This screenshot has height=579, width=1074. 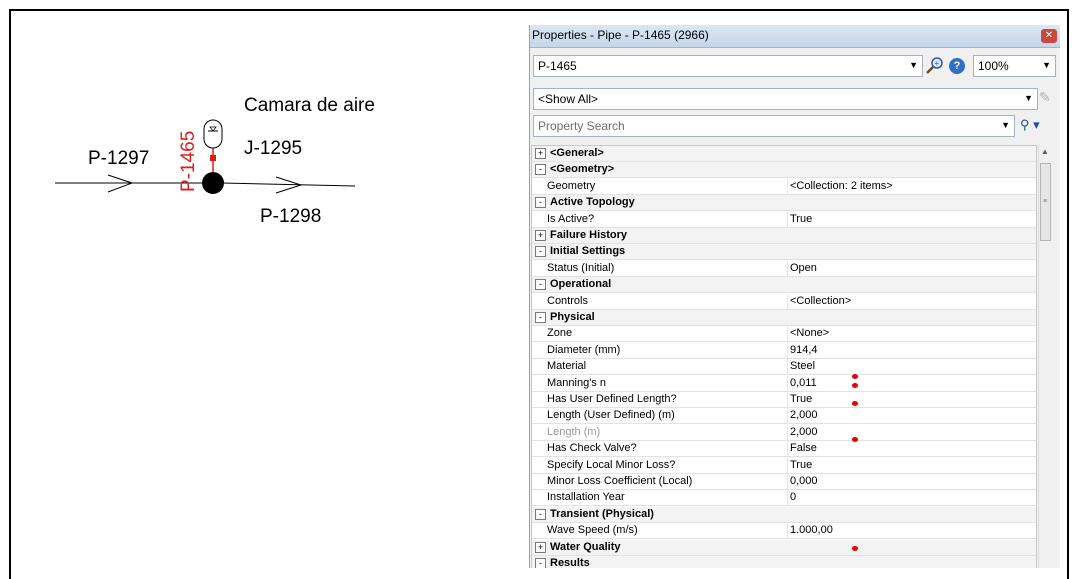 What do you see at coordinates (784, 220) in the screenshot?
I see `property-row: Is Active? True` at bounding box center [784, 220].